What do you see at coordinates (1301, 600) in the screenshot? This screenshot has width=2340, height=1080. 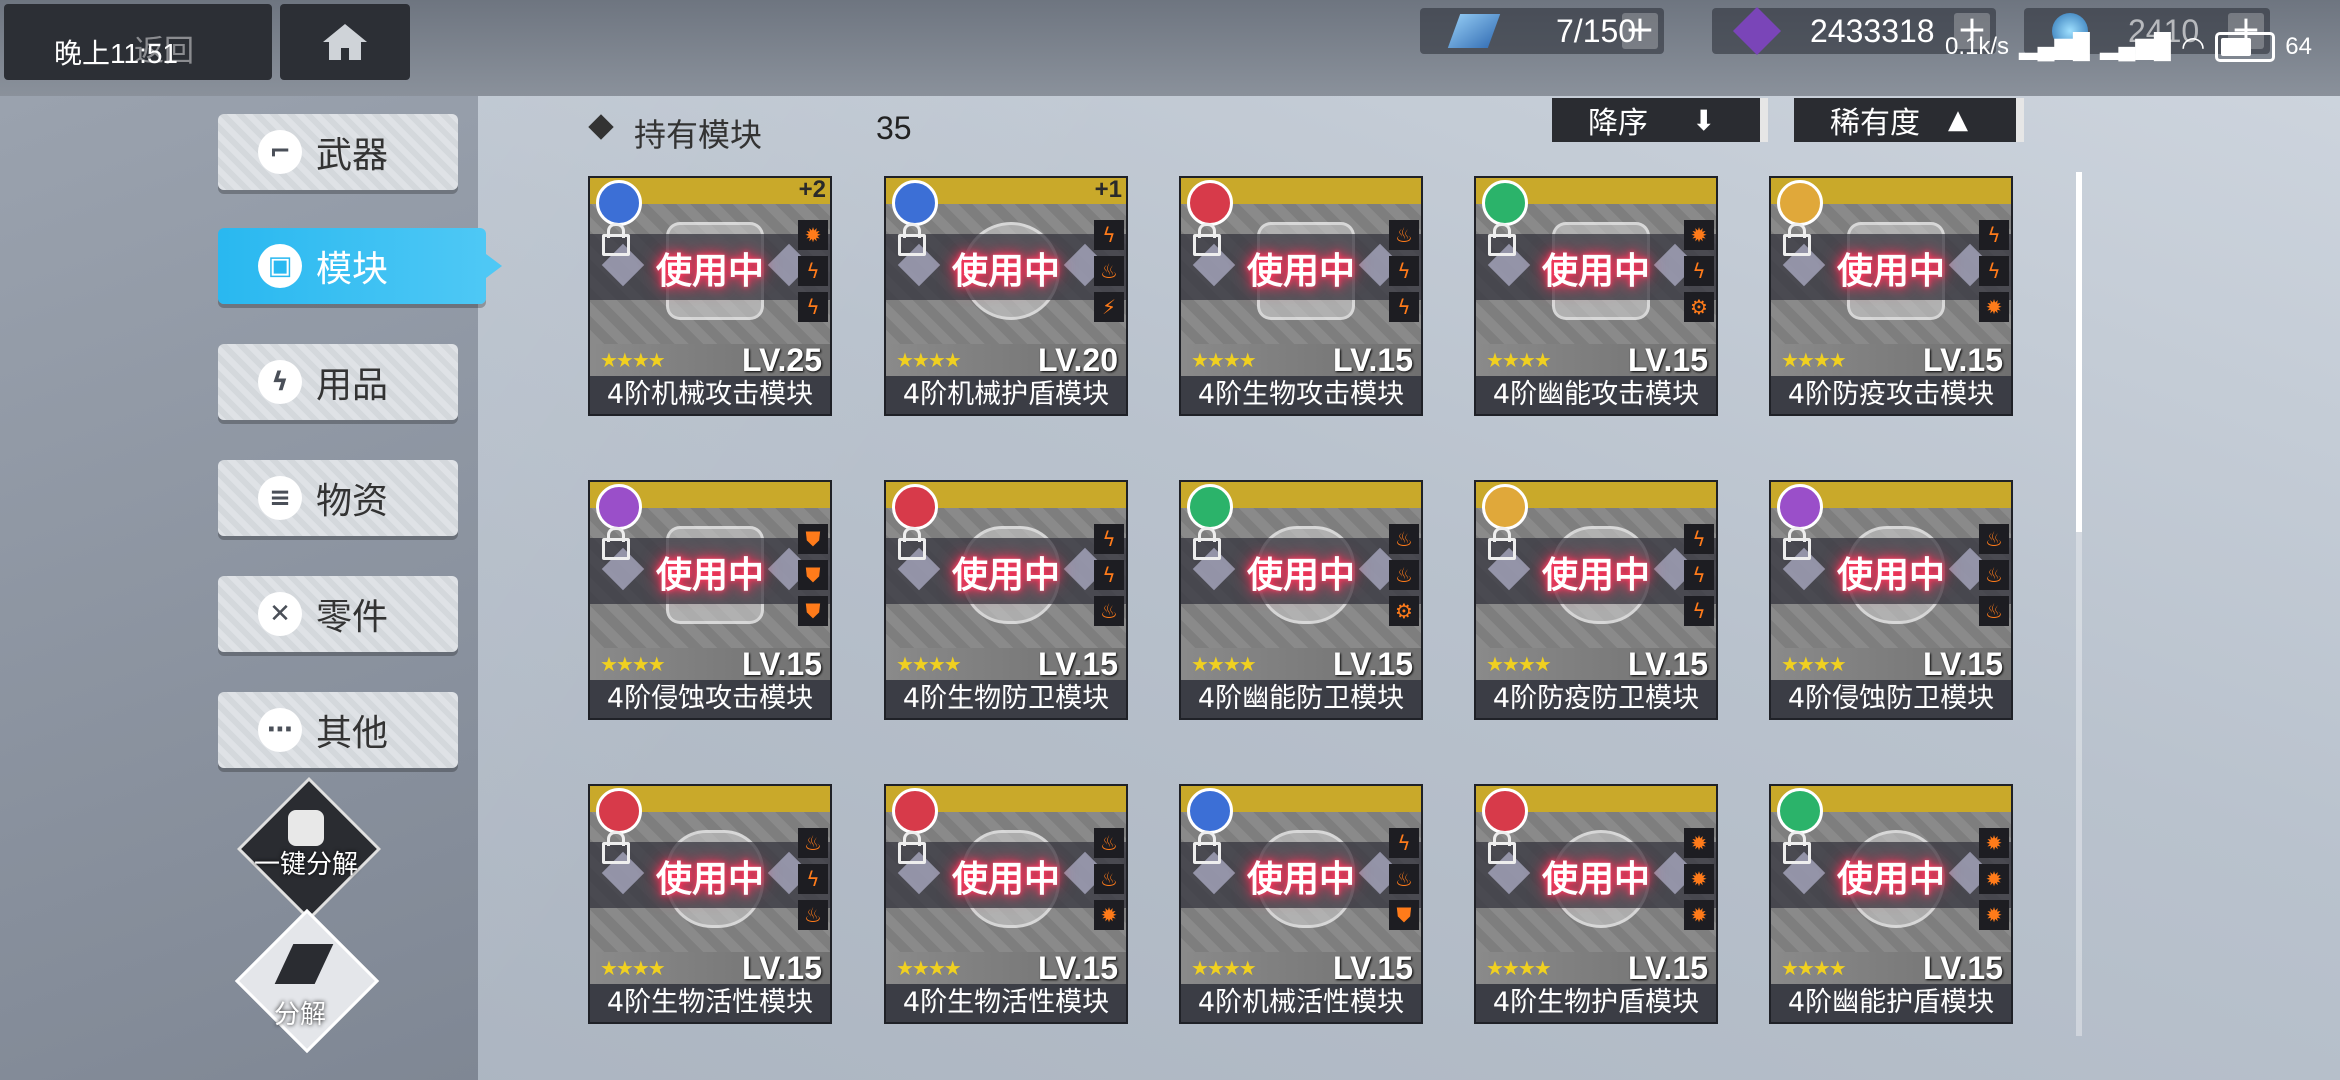 I see `module-card: 使用中 ♨ ♨ ⚙ ★★★★ LV.15 4阶幽能防卫模块` at bounding box center [1301, 600].